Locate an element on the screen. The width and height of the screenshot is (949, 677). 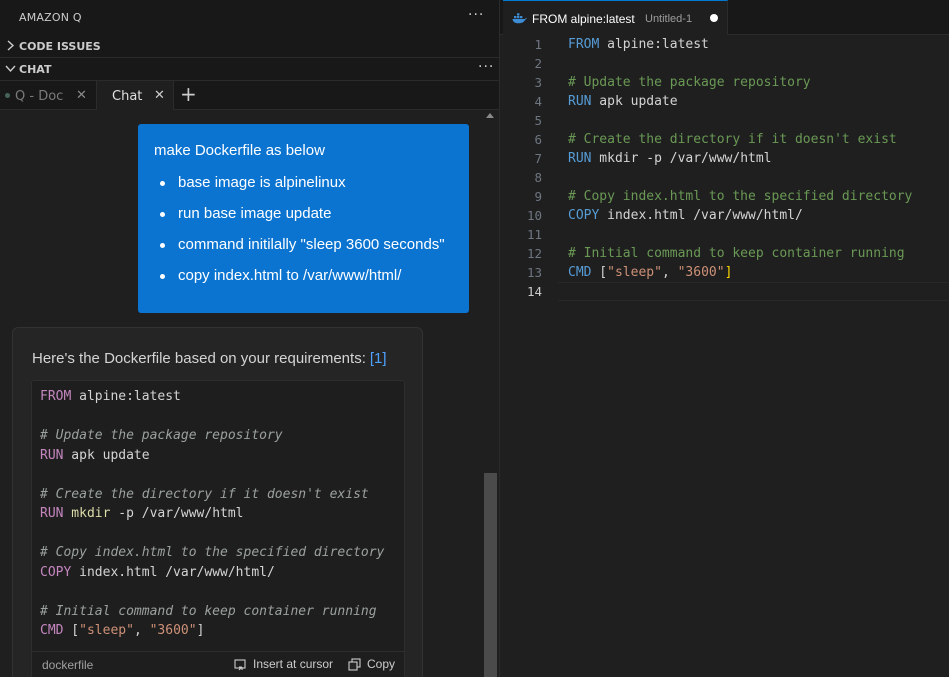
code-line: RUN apk update is located at coordinates (95, 455).